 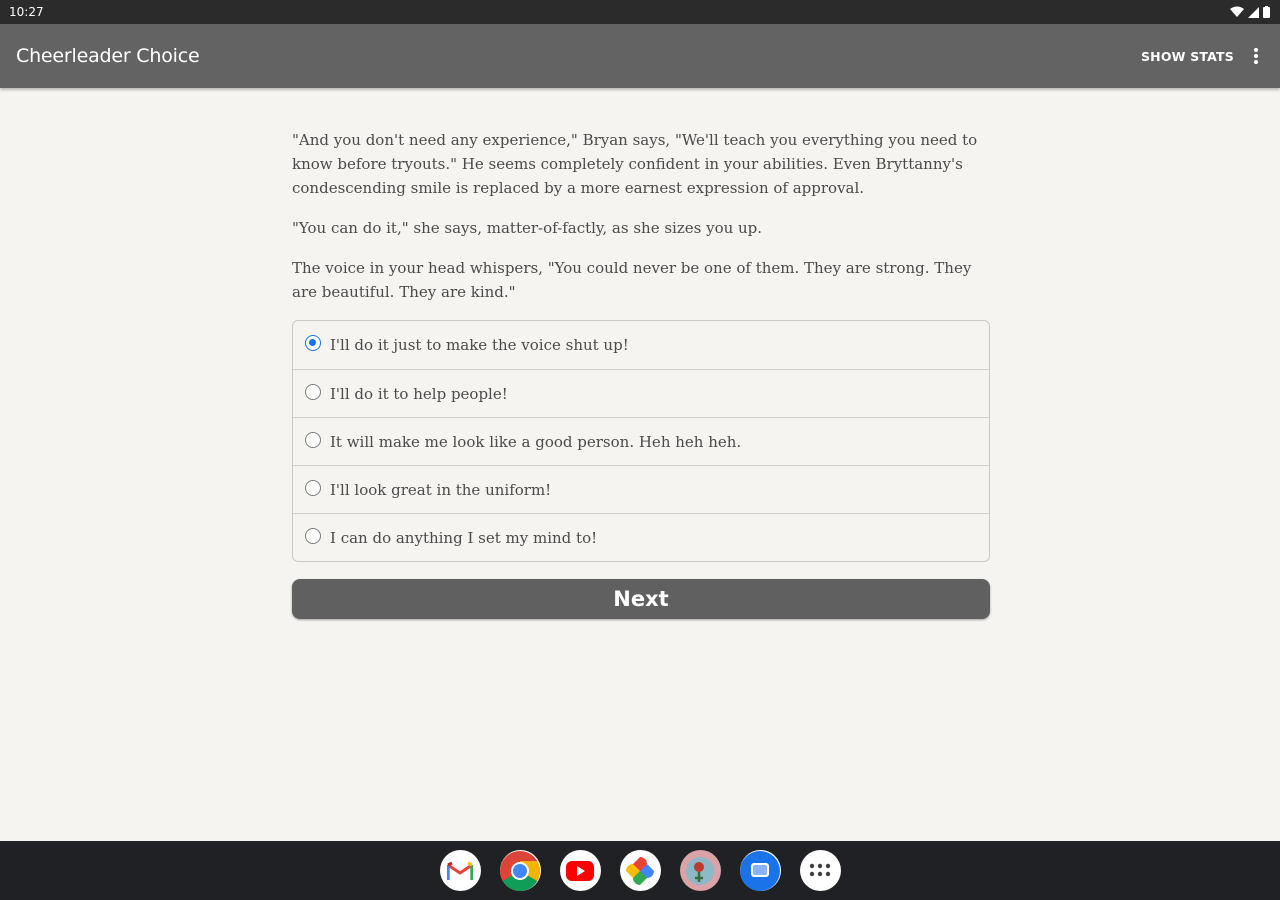 What do you see at coordinates (1237, 11) in the screenshot?
I see `wifi-icon` at bounding box center [1237, 11].